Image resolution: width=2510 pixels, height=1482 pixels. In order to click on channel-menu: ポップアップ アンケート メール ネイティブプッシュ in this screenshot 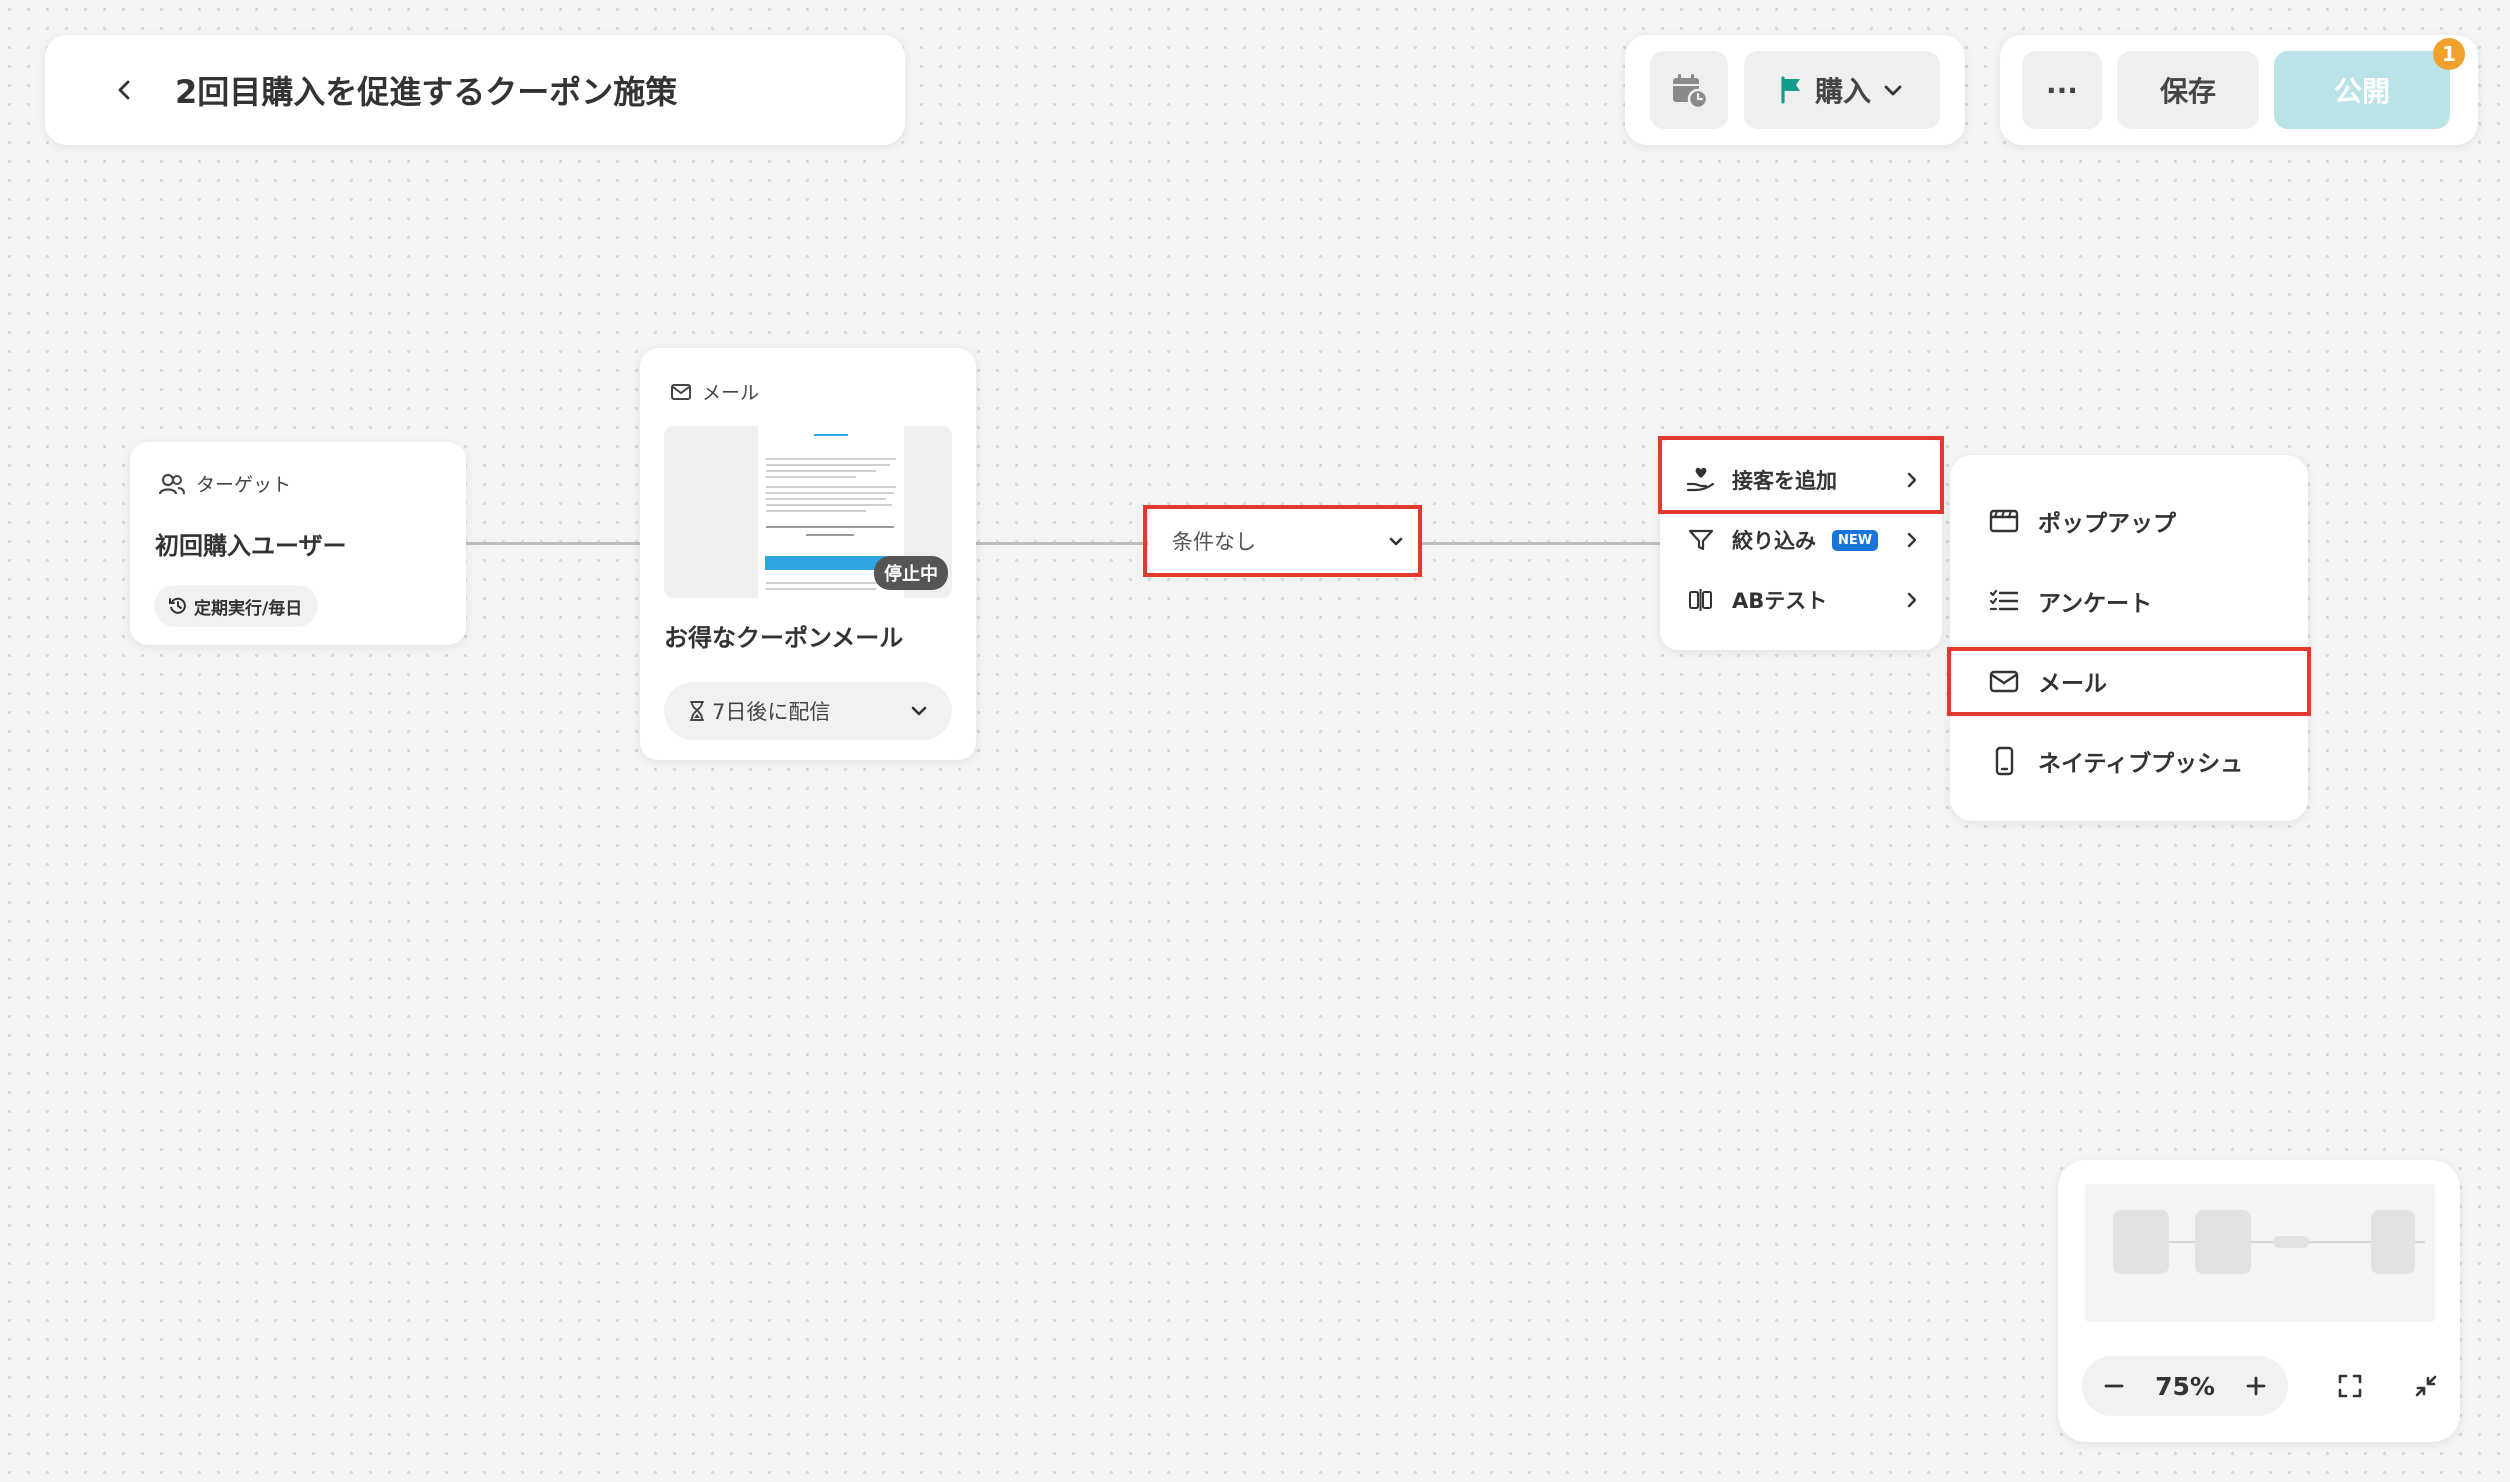, I will do `click(2129, 638)`.